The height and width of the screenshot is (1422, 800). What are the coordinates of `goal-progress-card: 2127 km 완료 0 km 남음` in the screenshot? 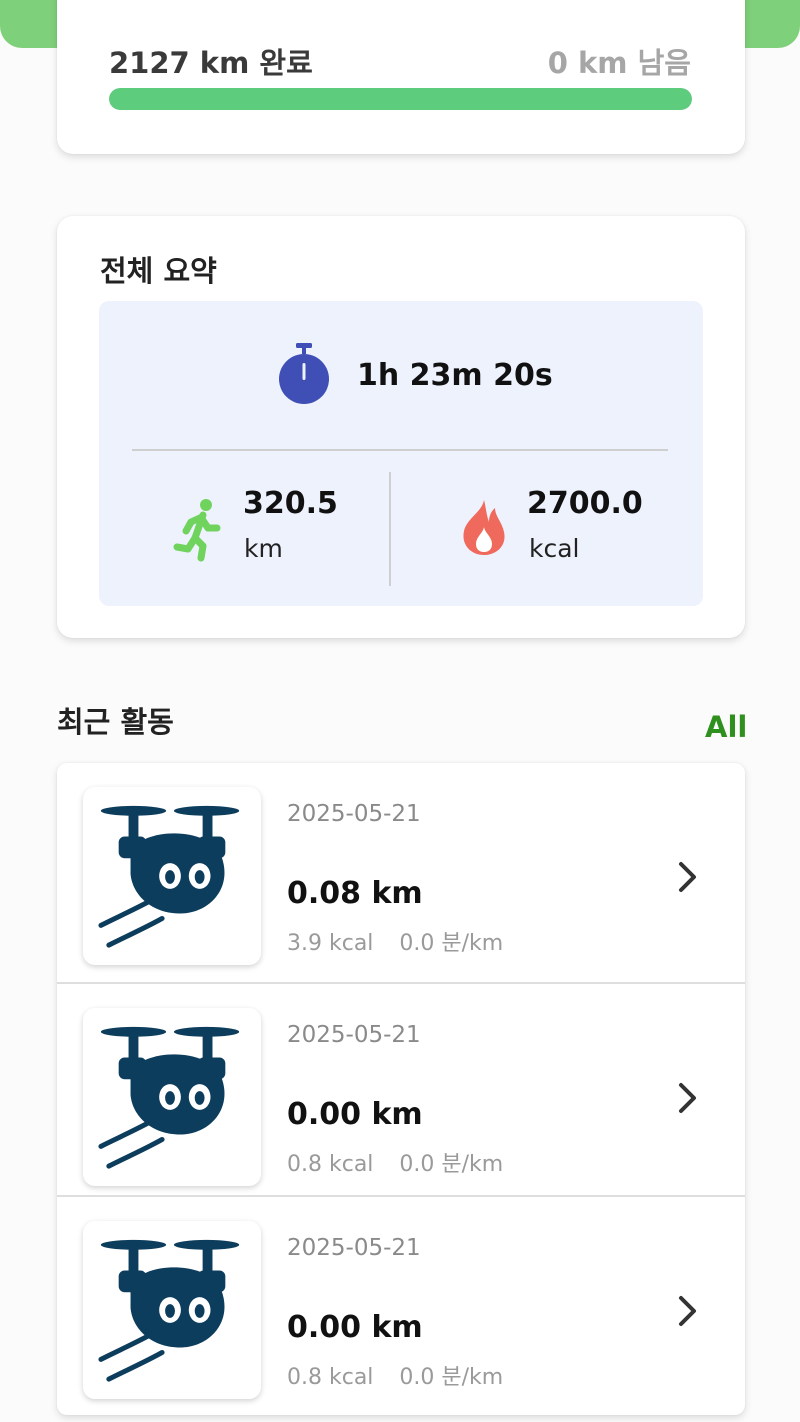 It's located at (401, 77).